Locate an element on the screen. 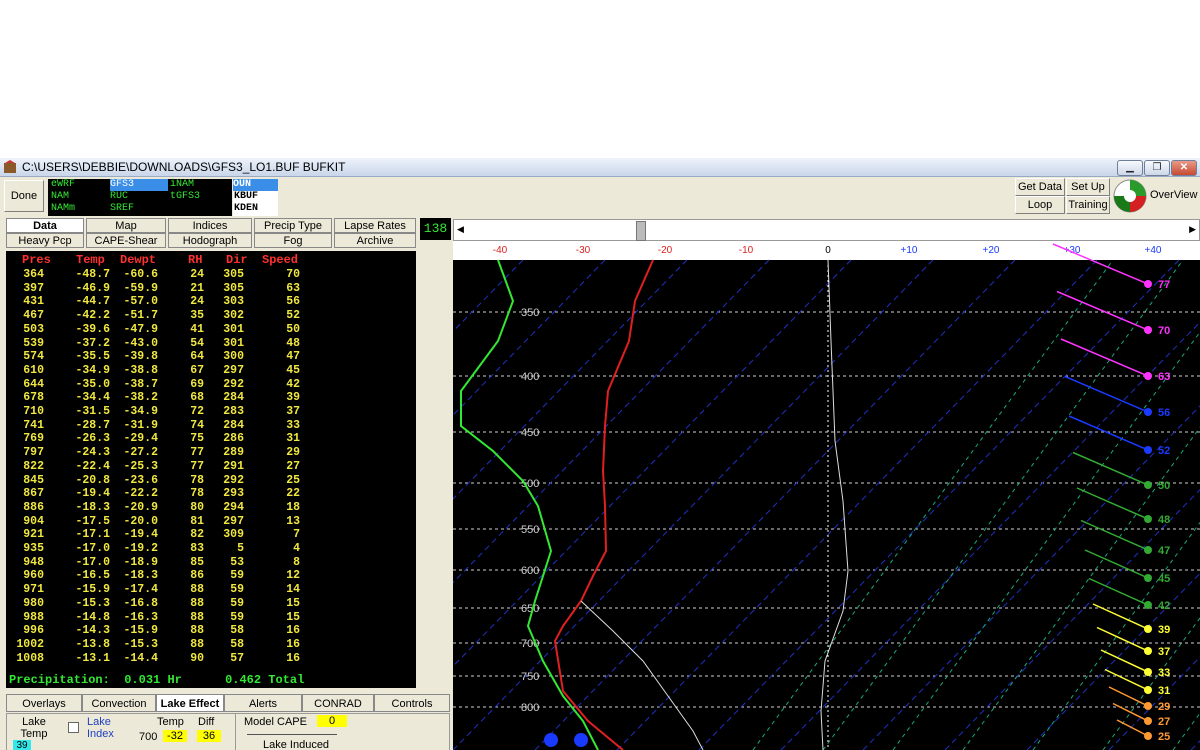 This screenshot has width=1200, height=750. set-up-button: Set Up is located at coordinates (1088, 187).